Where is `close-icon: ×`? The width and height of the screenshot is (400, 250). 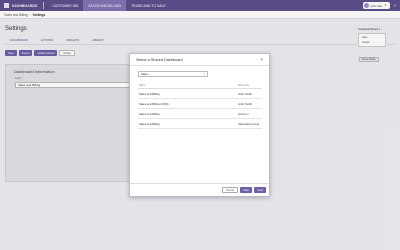 close-icon: × is located at coordinates (261, 59).